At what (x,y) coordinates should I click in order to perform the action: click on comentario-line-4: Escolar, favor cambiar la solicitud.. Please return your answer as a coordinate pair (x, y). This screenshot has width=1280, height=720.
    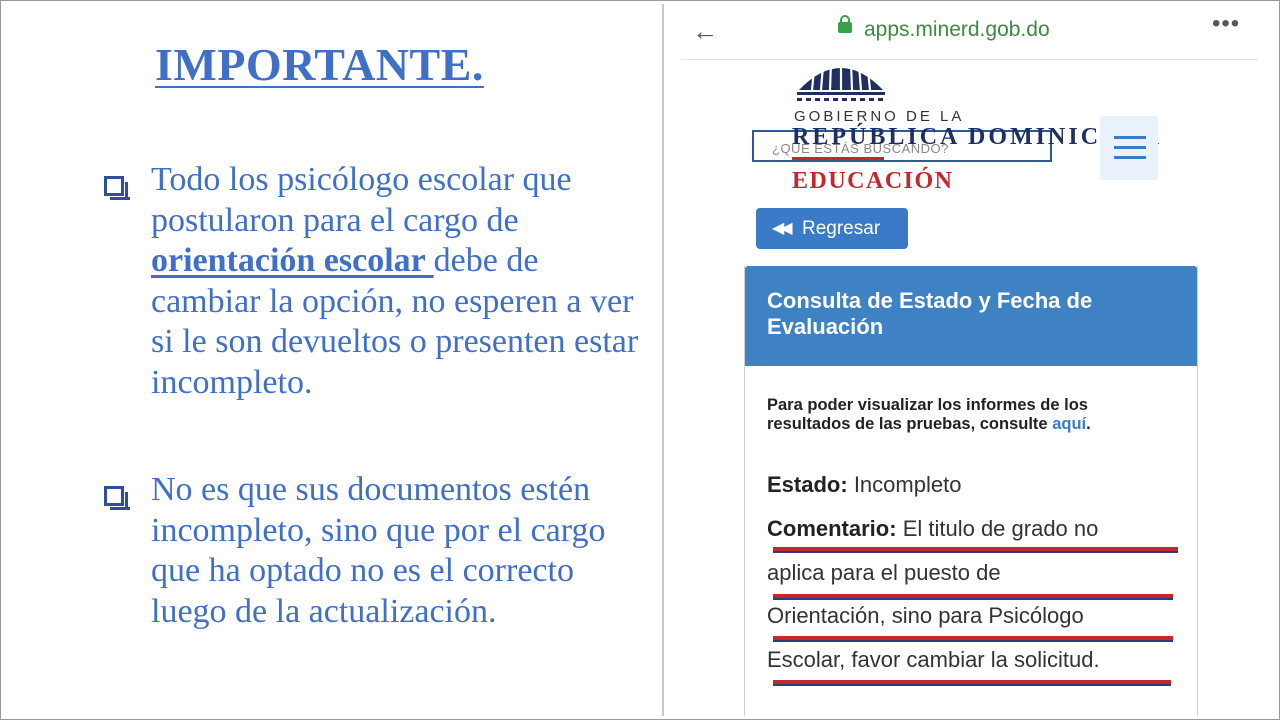
    Looking at the image, I should click on (933, 659).